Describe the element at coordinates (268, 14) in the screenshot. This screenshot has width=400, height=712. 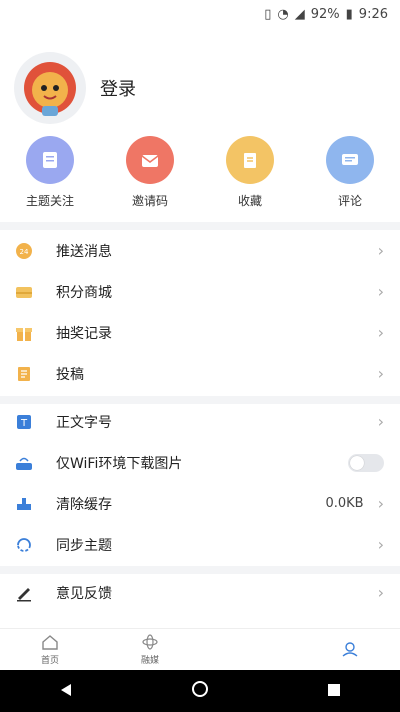
I see `vibrate-icon: ▯` at that location.